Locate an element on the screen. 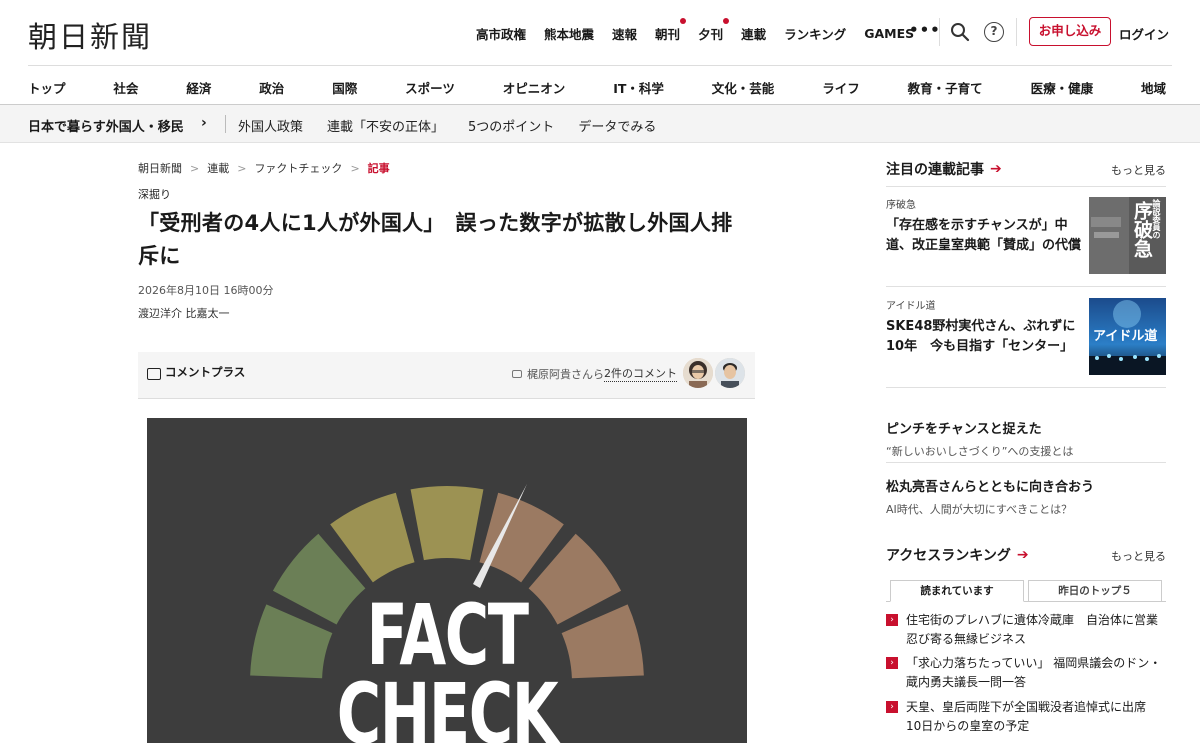 This screenshot has width=1200, height=743. series-title-text: 注目の連載記事 is located at coordinates (935, 170).